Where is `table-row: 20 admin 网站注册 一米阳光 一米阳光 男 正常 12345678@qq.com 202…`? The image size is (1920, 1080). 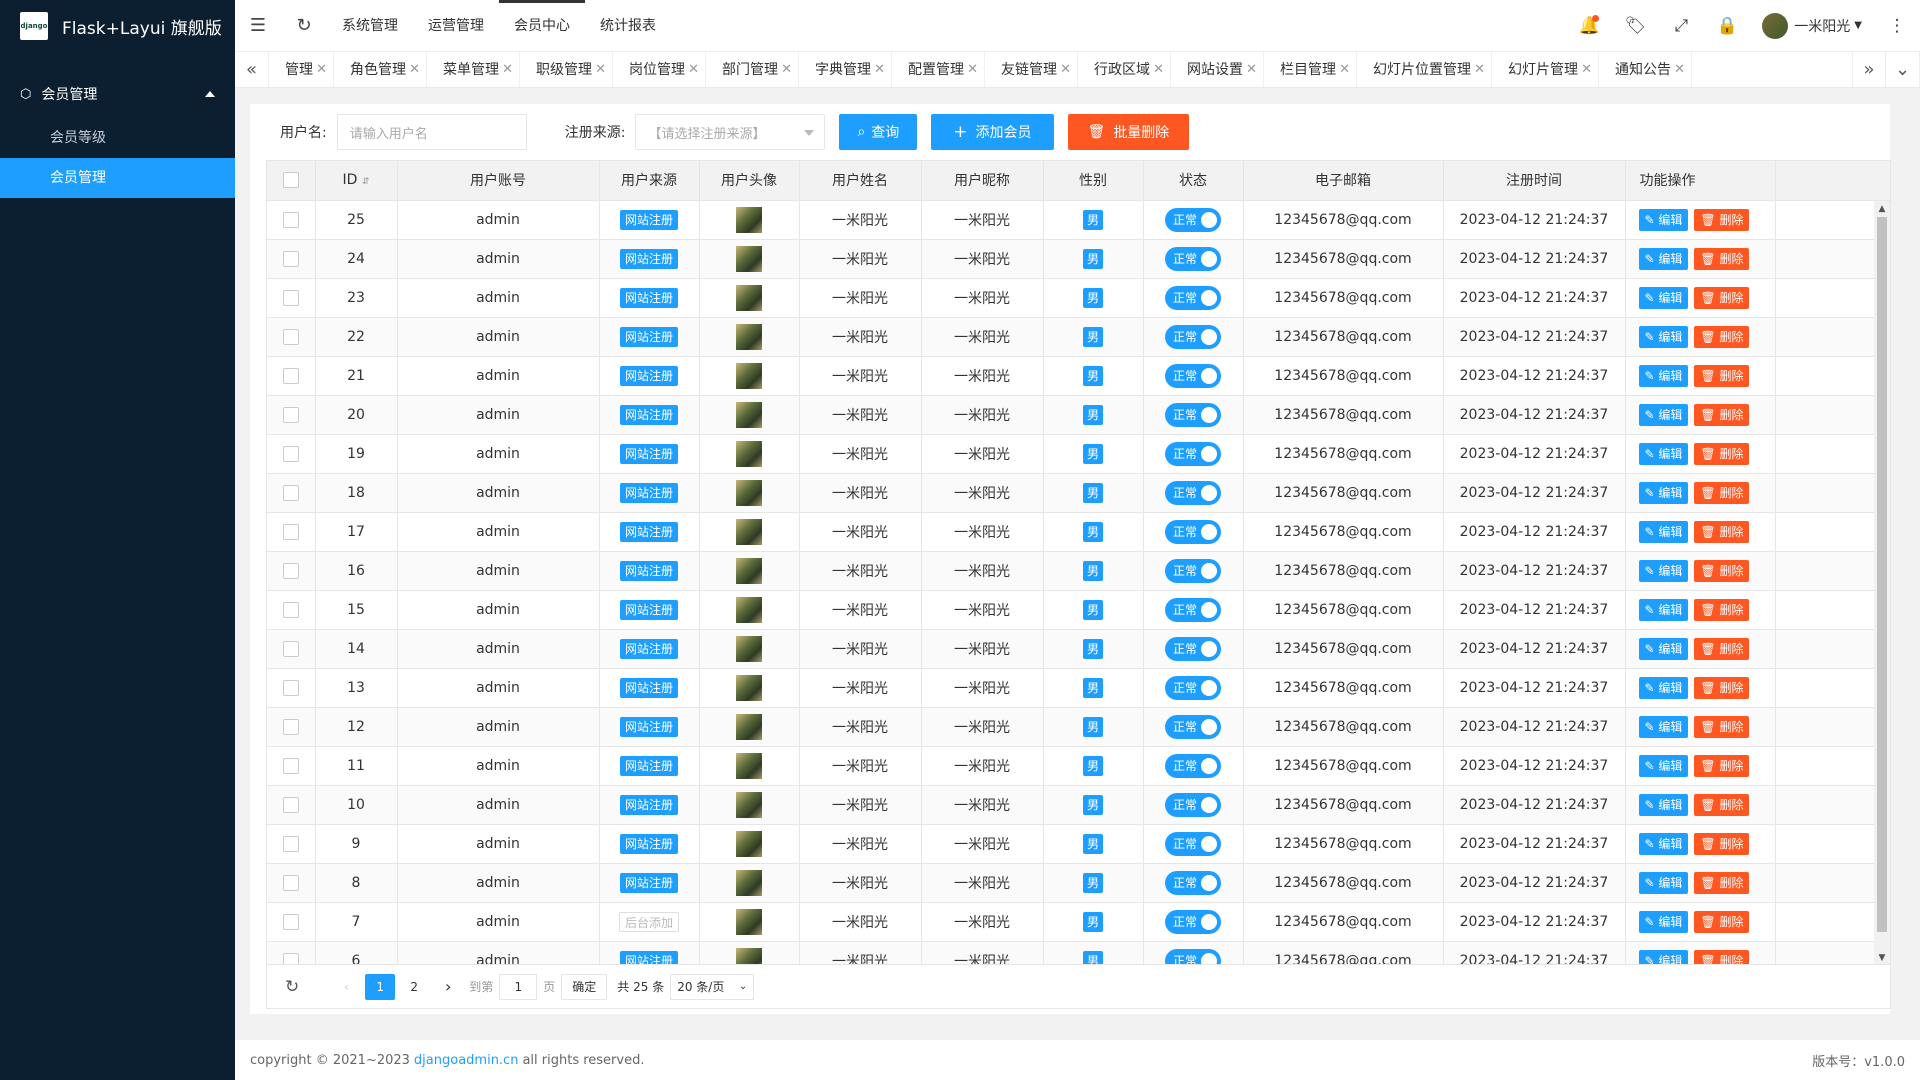
table-row: 20 admin 网站注册 一米阳光 一米阳光 男 正常 12345678@qq.com 202… is located at coordinates (1078, 415).